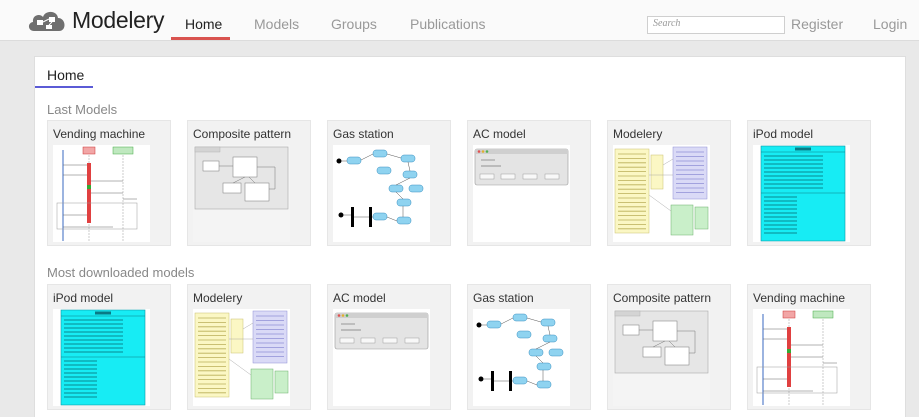 The height and width of the screenshot is (417, 919). What do you see at coordinates (64, 87) in the screenshot?
I see `page-tab-indicator` at bounding box center [64, 87].